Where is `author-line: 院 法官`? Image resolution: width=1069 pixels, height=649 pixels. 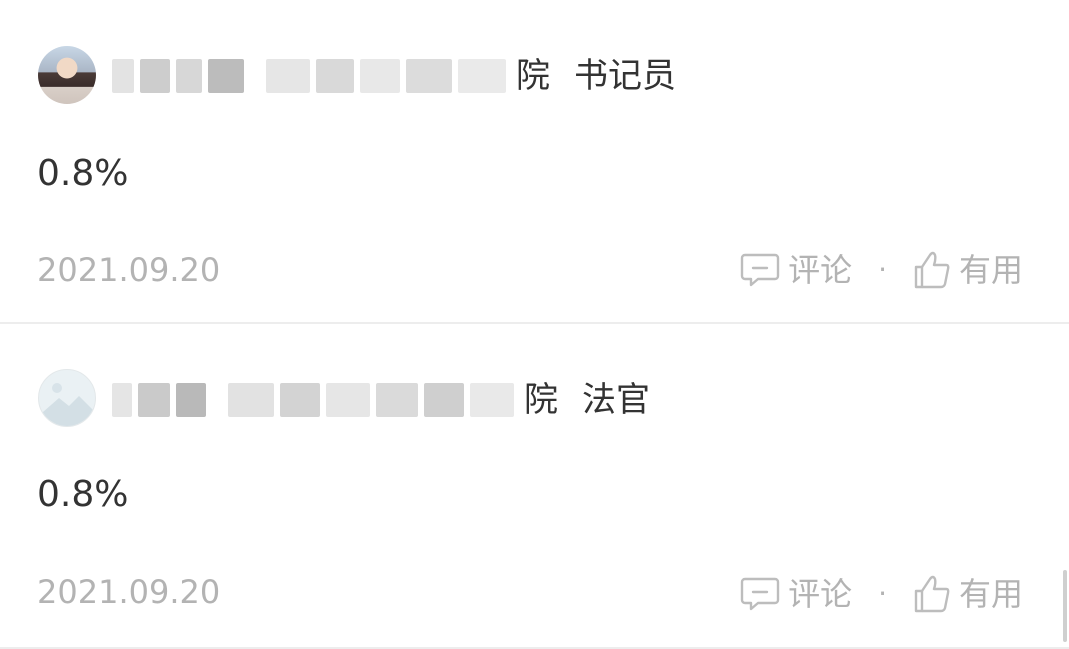 author-line: 院 法官 is located at coordinates (381, 400).